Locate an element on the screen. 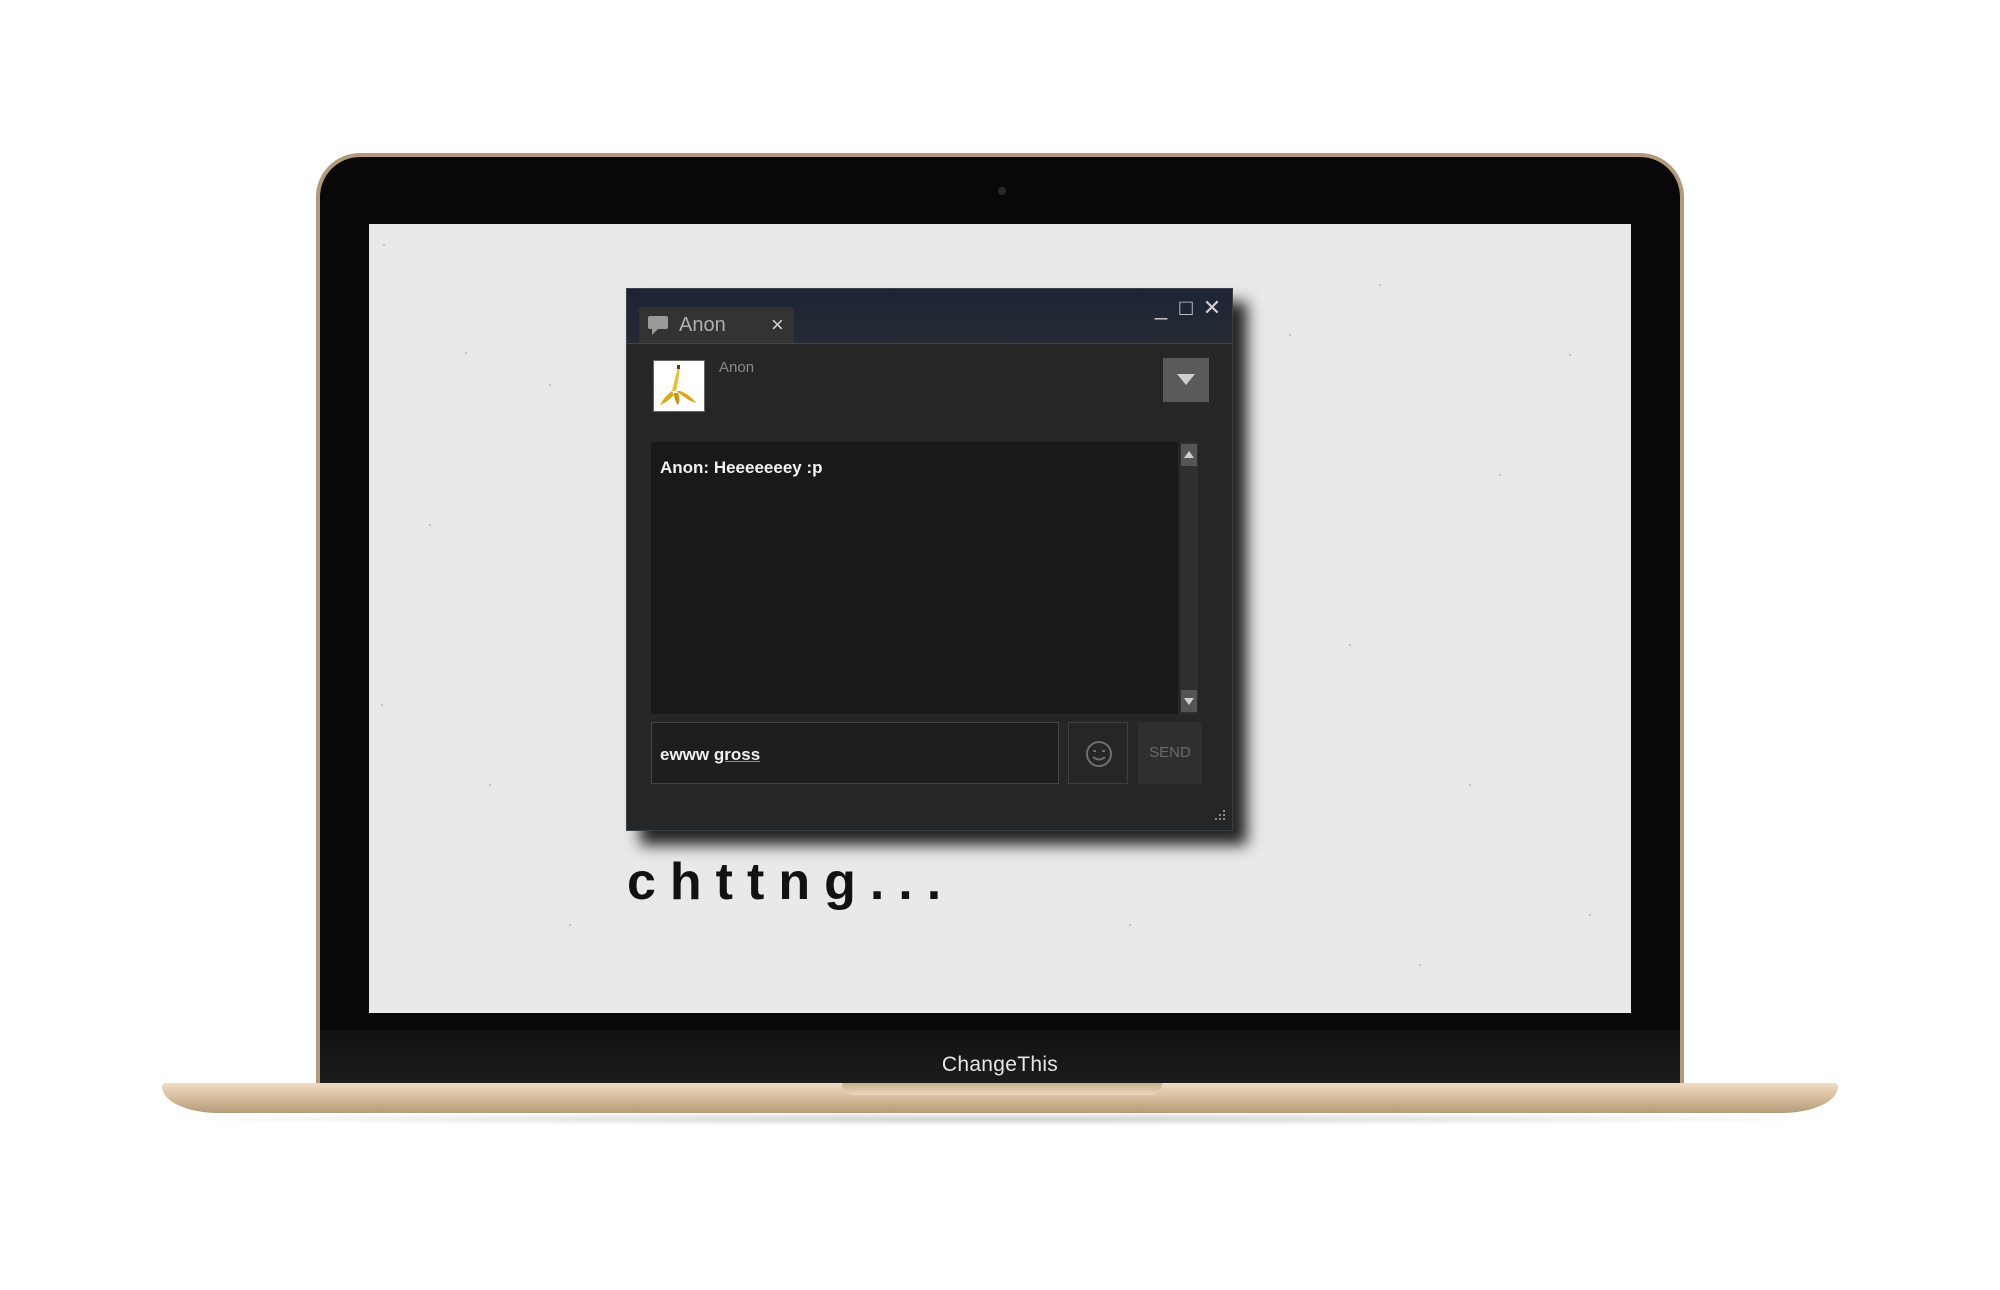 The width and height of the screenshot is (2000, 1290). send-button: SEND is located at coordinates (1170, 753).